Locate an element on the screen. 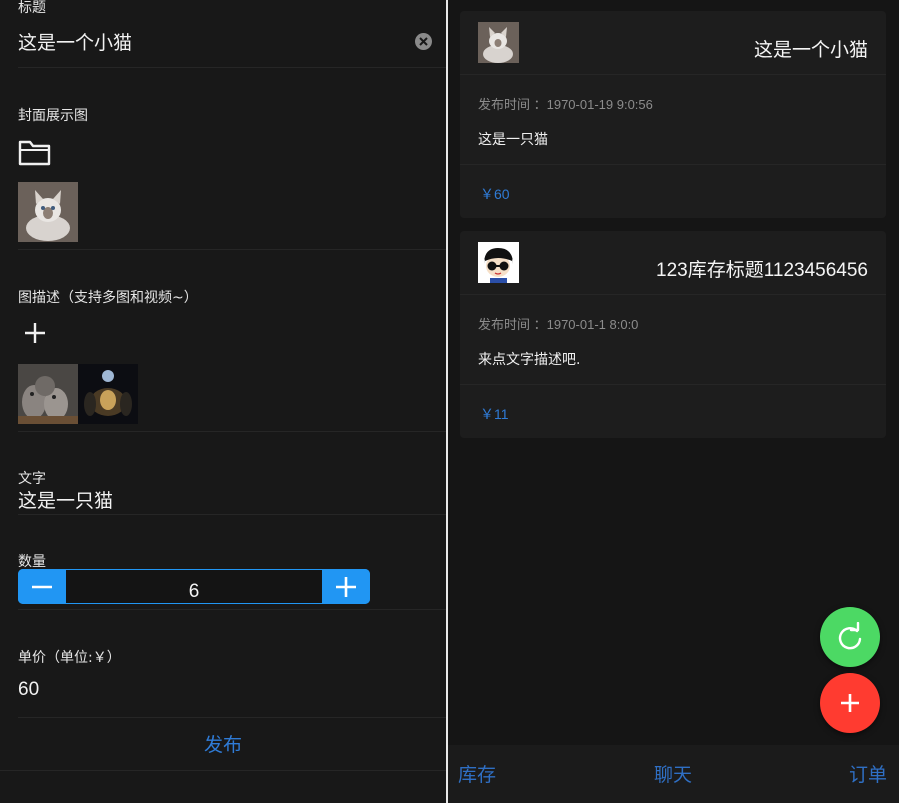 The width and height of the screenshot is (899, 803). quantity-stepper is located at coordinates (194, 586).